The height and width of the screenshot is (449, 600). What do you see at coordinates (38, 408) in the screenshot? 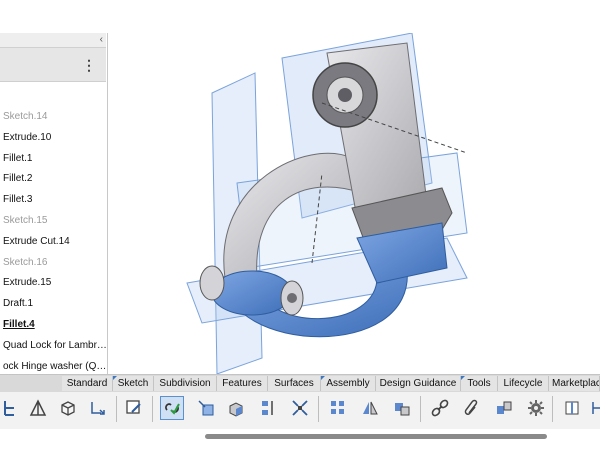
I see `triangle-icon` at bounding box center [38, 408].